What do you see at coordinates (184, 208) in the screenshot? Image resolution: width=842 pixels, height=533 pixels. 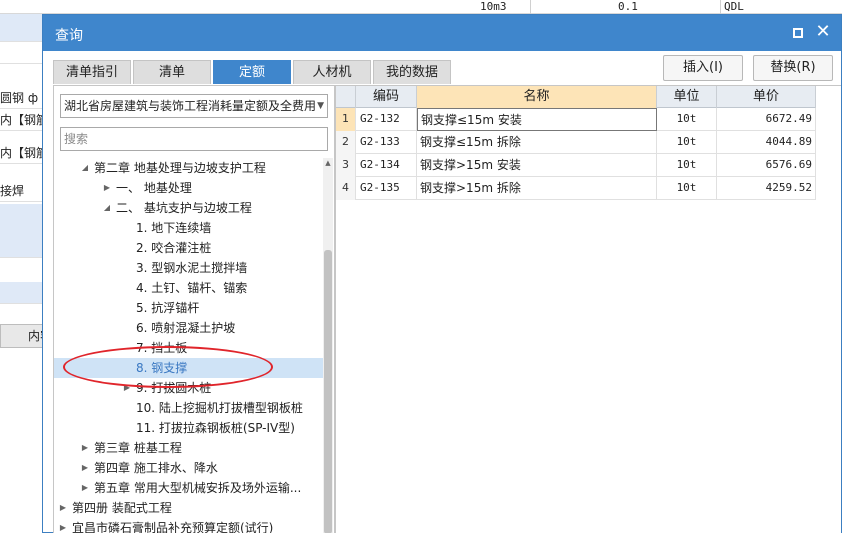 I see `tree-item-label: 二、 基坑支护与边坡工程` at bounding box center [184, 208].